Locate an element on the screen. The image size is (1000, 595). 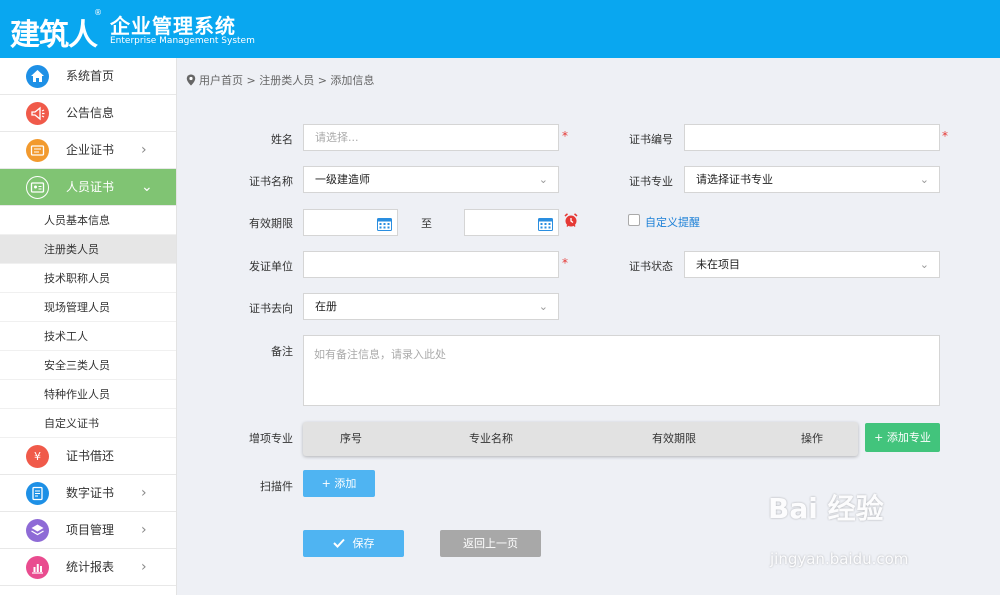
extra-major-table-header: 序号 专业名称 有效期限 操作 is located at coordinates (580, 439).